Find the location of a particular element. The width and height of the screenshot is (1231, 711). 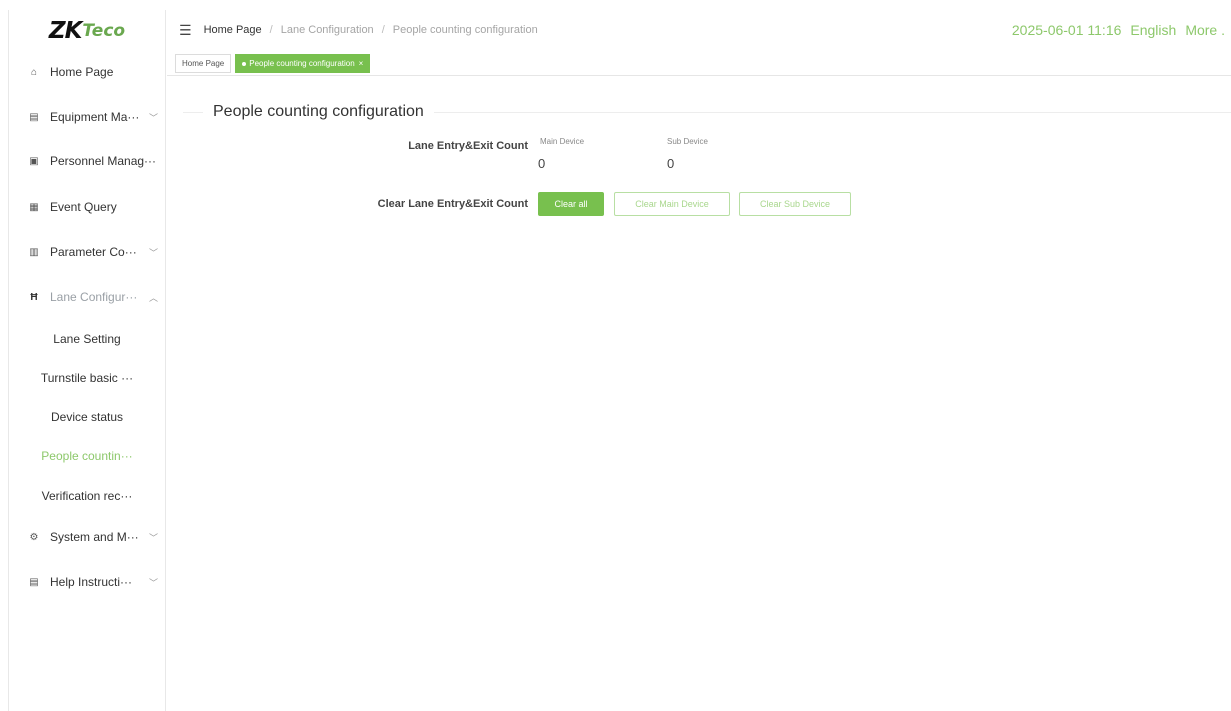

help-icon: ▤ is located at coordinates (34, 582).